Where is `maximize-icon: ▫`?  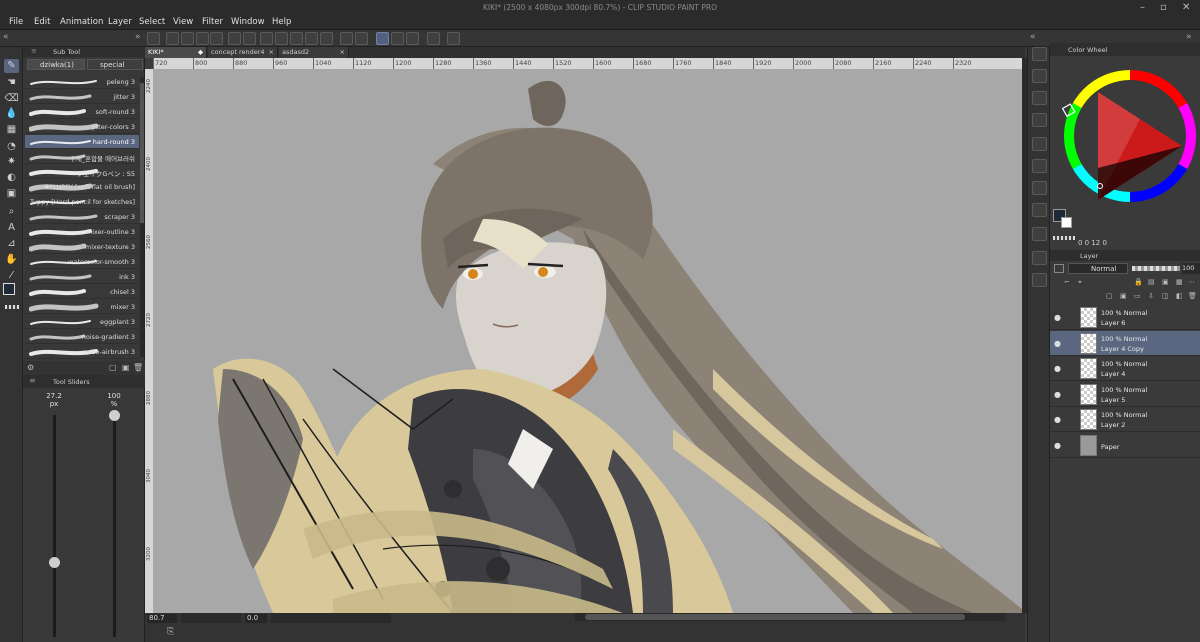 maximize-icon: ▫ is located at coordinates (1163, 7).